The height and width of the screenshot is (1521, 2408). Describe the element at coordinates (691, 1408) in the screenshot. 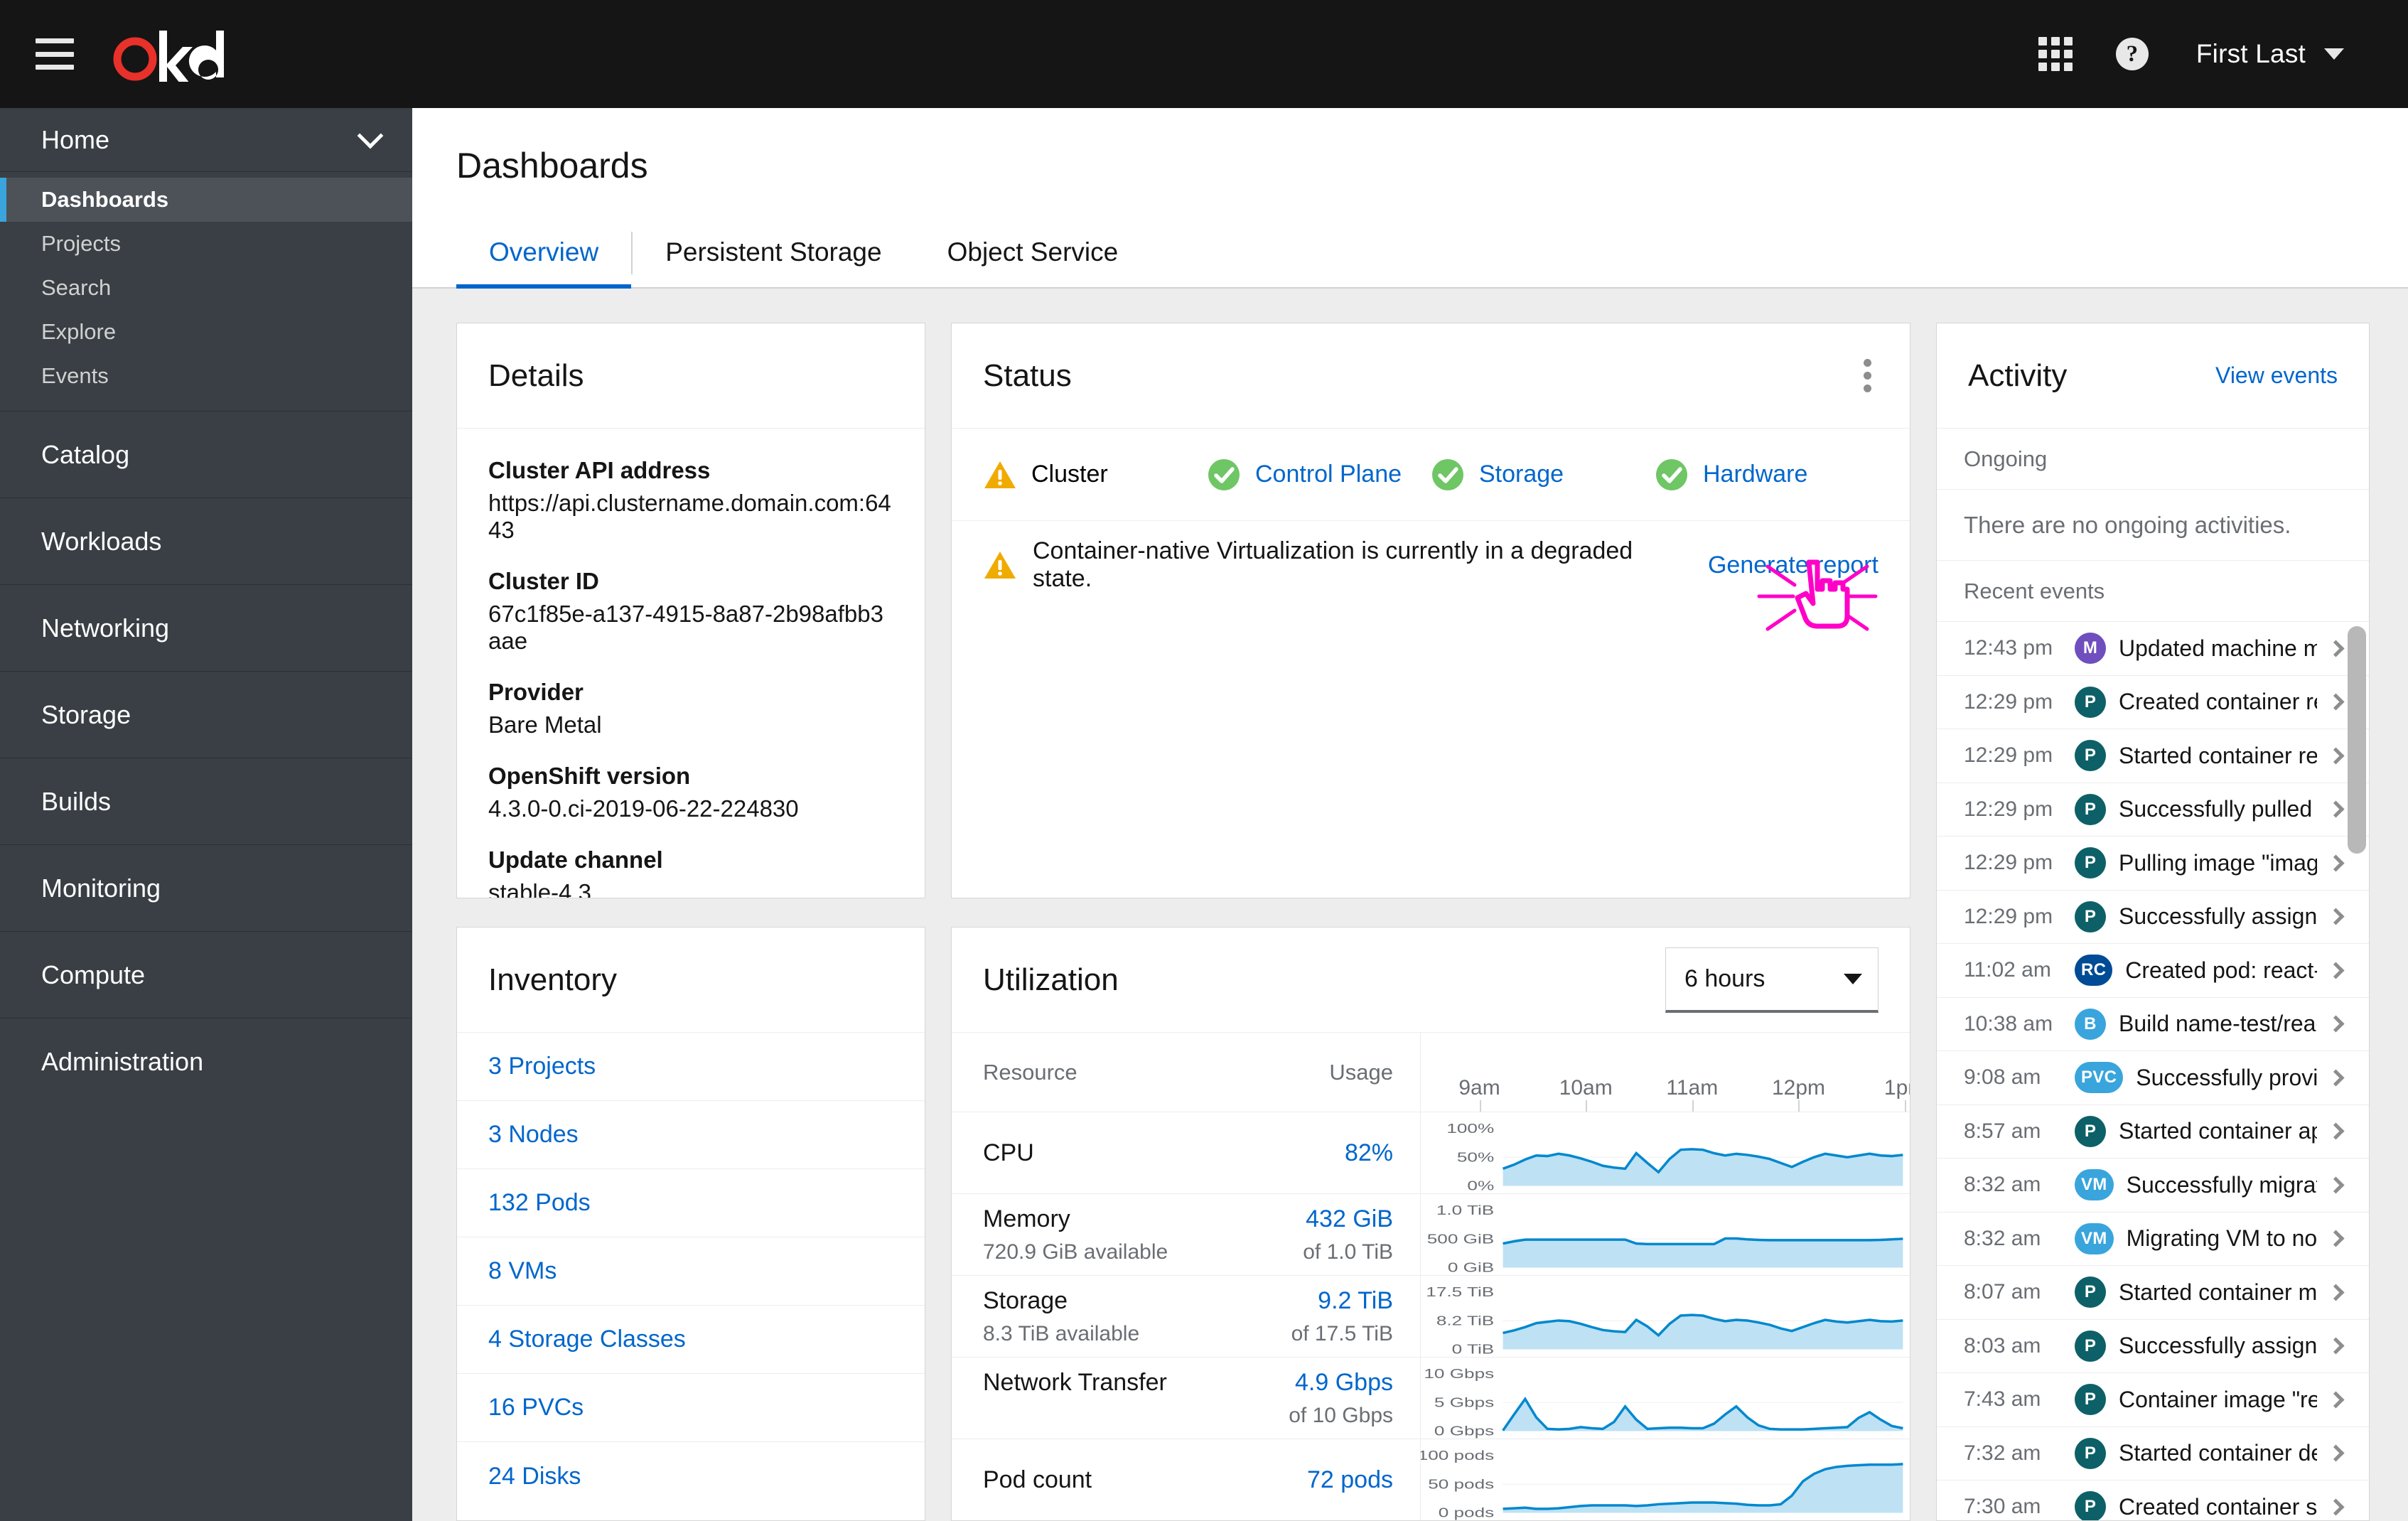

I see `inventory-row-pvcs: 16 PVCs` at that location.